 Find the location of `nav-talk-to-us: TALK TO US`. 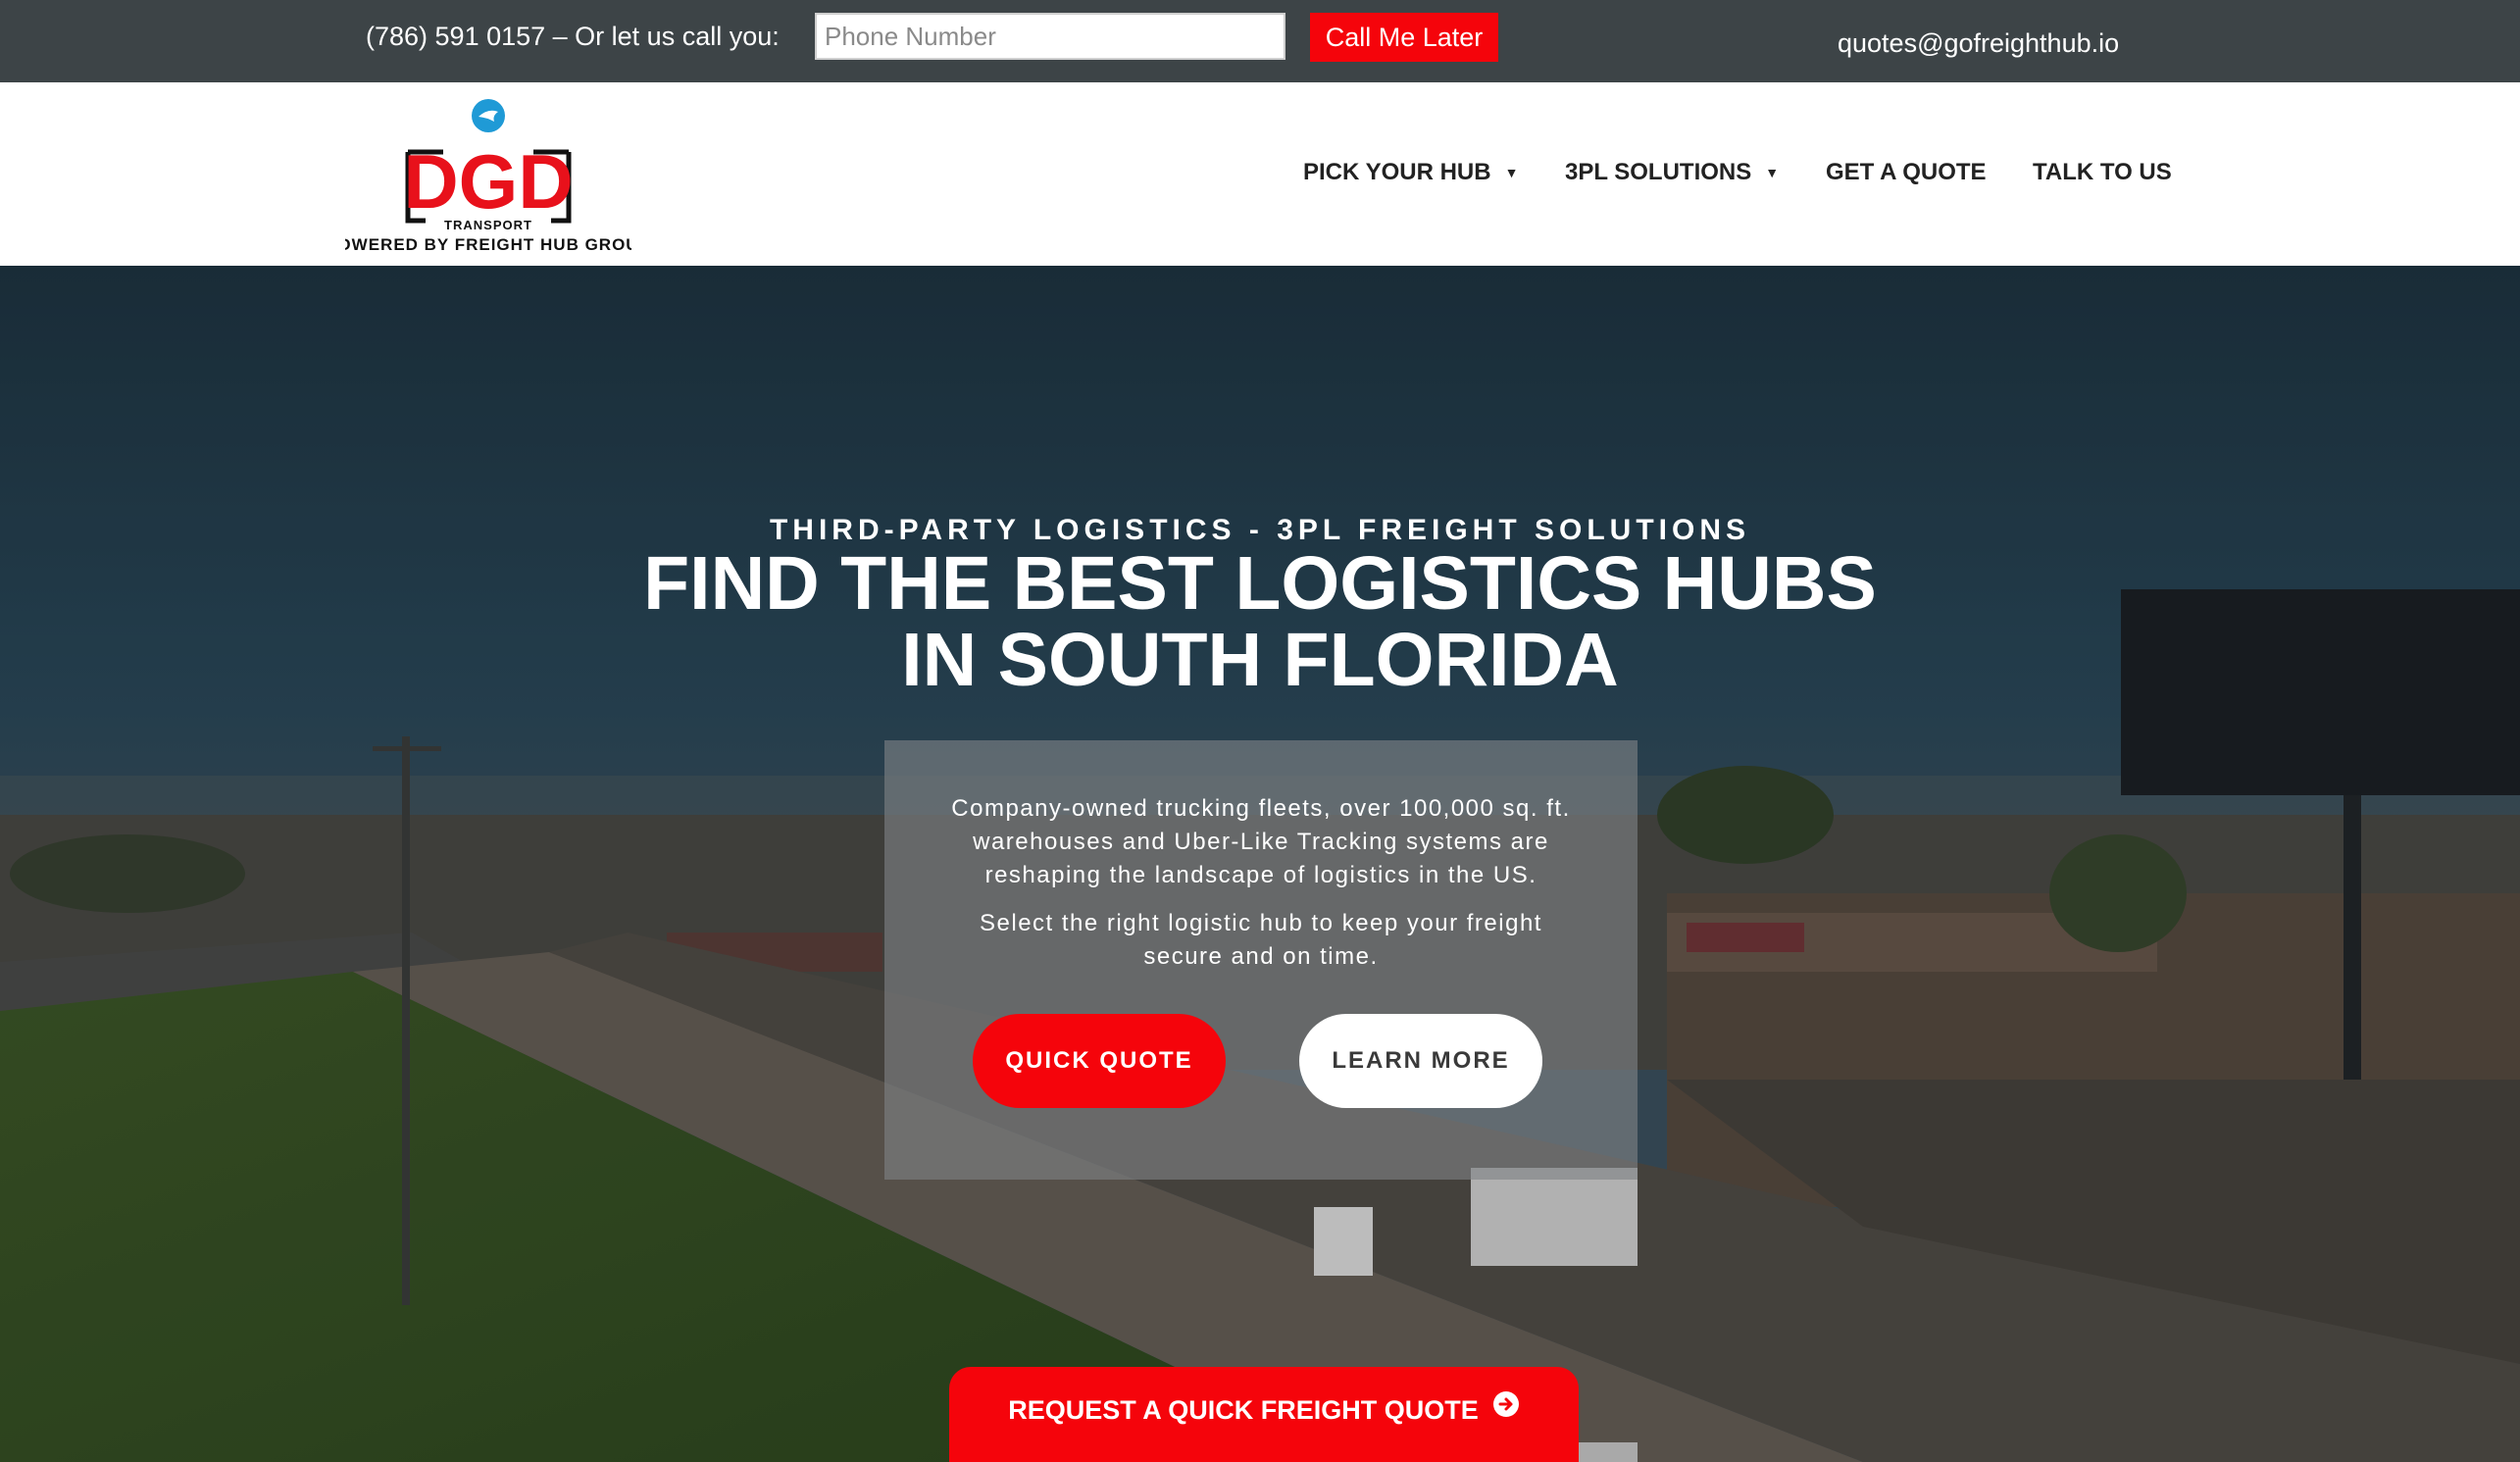

nav-talk-to-us: TALK TO US is located at coordinates (2102, 172).